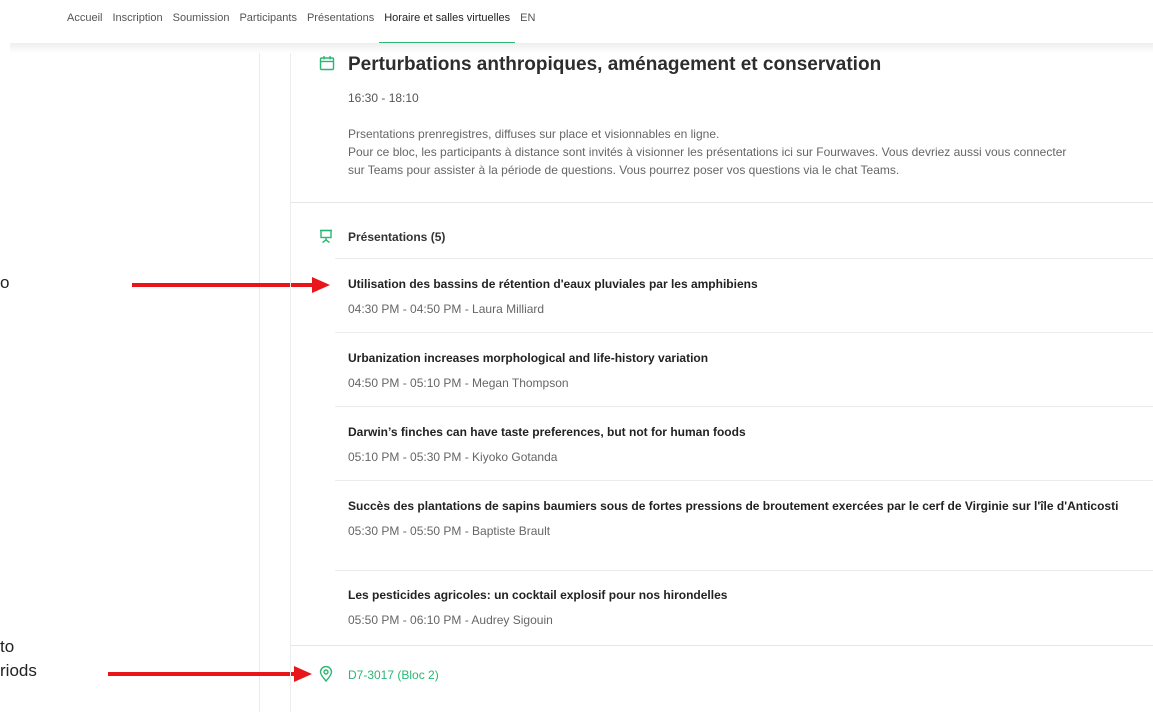  I want to click on nav-item-accueil: Accueil, so click(84, 27).